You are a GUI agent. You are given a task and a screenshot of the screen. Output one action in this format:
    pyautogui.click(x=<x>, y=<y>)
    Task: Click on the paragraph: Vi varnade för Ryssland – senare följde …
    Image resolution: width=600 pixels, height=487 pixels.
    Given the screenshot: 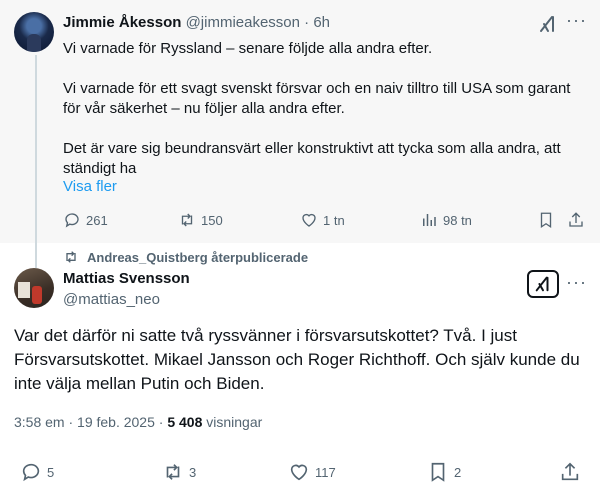 What is the action you would take?
    pyautogui.click(x=248, y=48)
    